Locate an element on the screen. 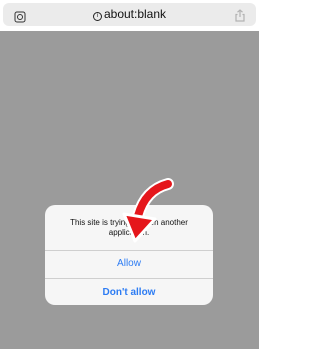 This screenshot has width=320, height=349. address-bar: i about:blank is located at coordinates (129, 14).